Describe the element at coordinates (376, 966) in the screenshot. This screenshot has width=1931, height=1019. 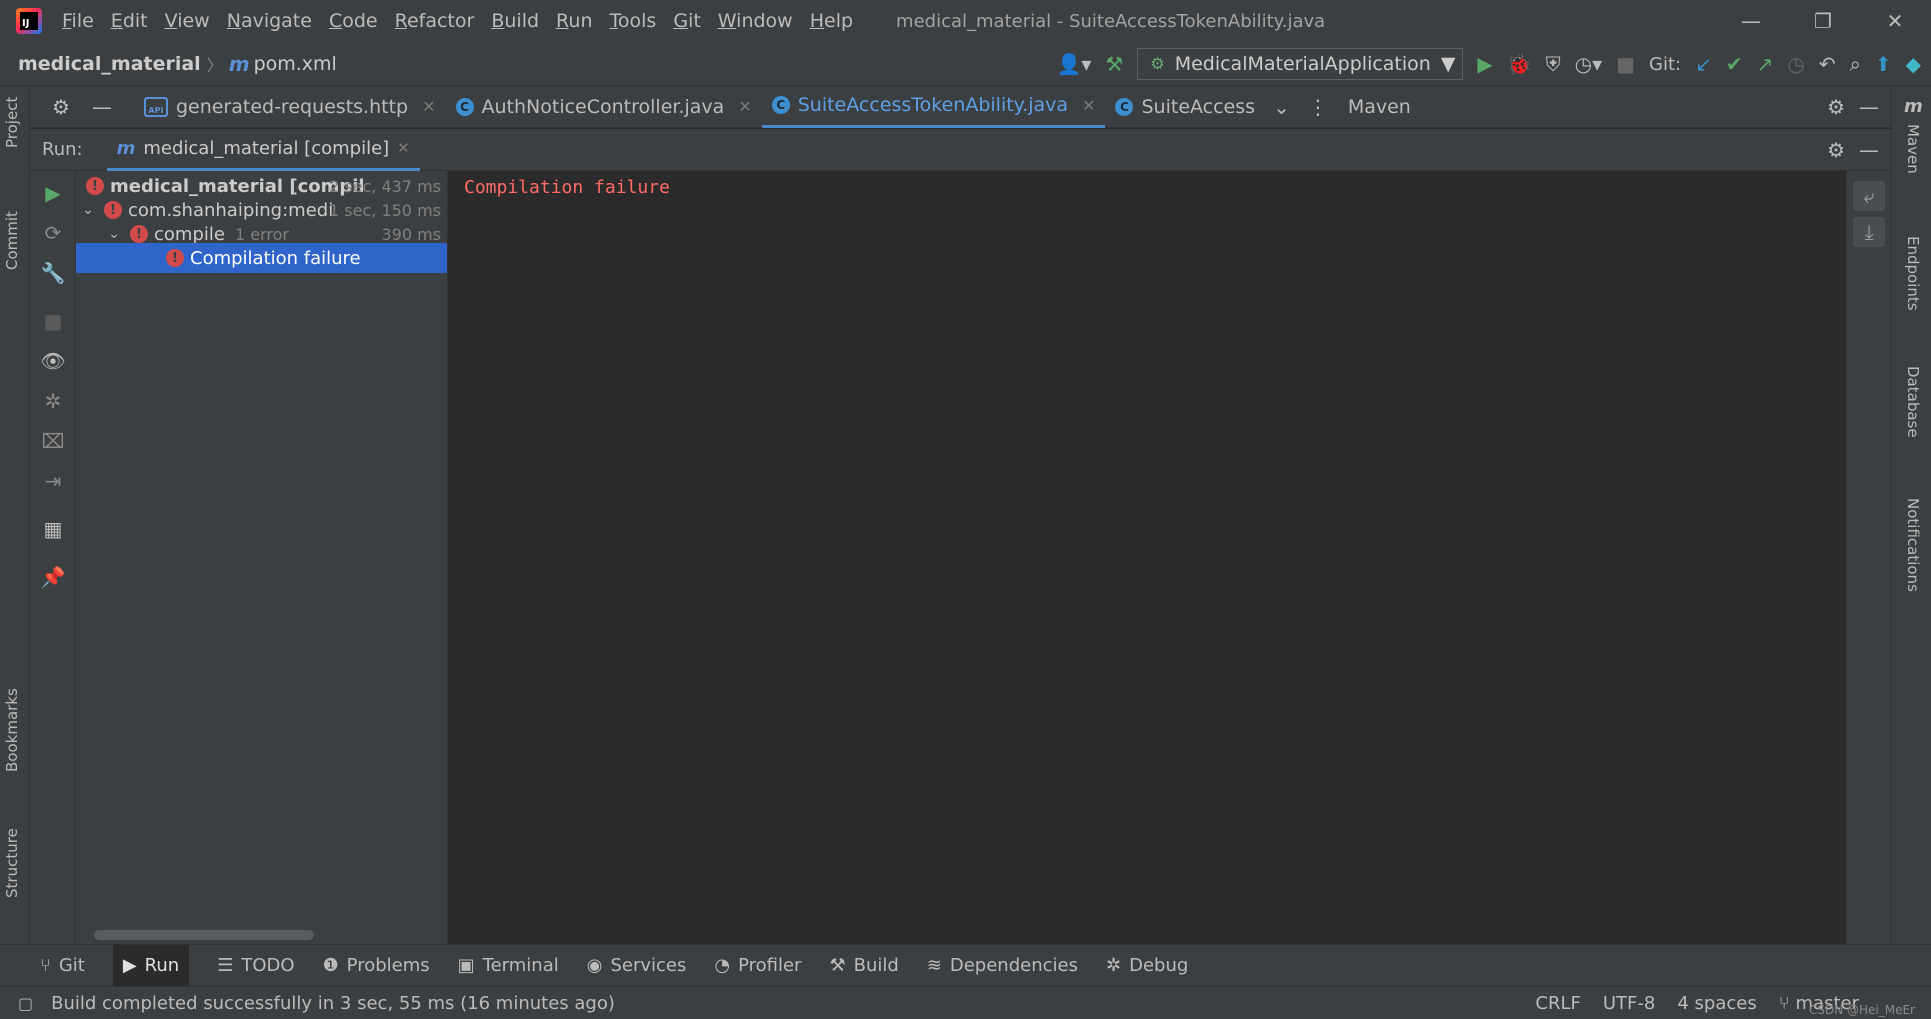
I see `tool-tab-problems: ❶ Problems` at that location.